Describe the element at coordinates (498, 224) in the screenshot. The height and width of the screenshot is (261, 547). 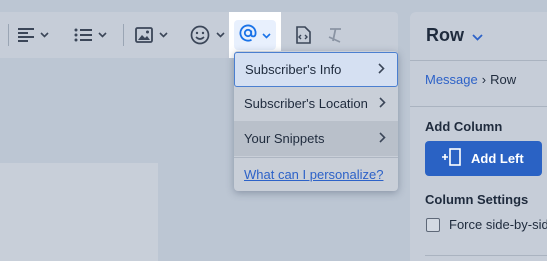
I see `force-side-by-side-label: Force side-by-side` at that location.